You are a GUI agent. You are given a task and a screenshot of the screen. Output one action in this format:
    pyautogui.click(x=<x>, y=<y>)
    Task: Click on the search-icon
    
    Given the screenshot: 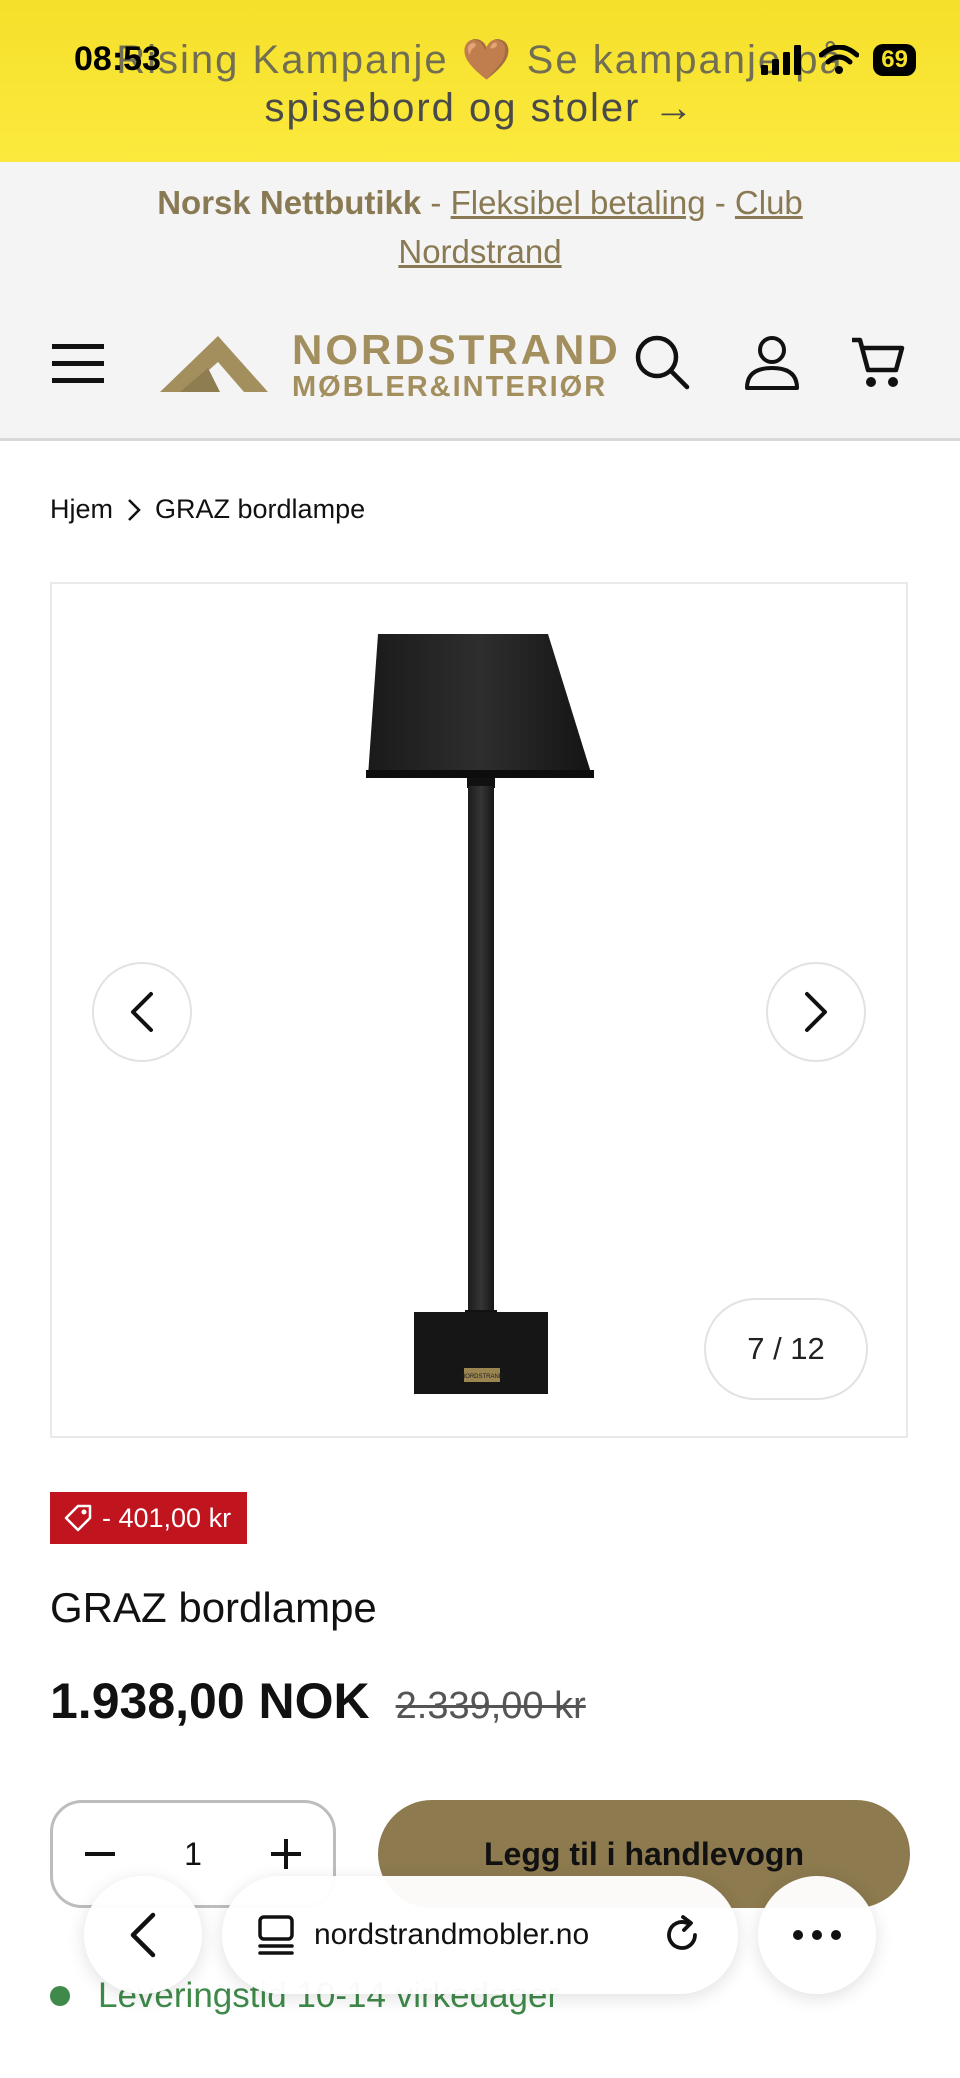 What is the action you would take?
    pyautogui.click(x=662, y=364)
    